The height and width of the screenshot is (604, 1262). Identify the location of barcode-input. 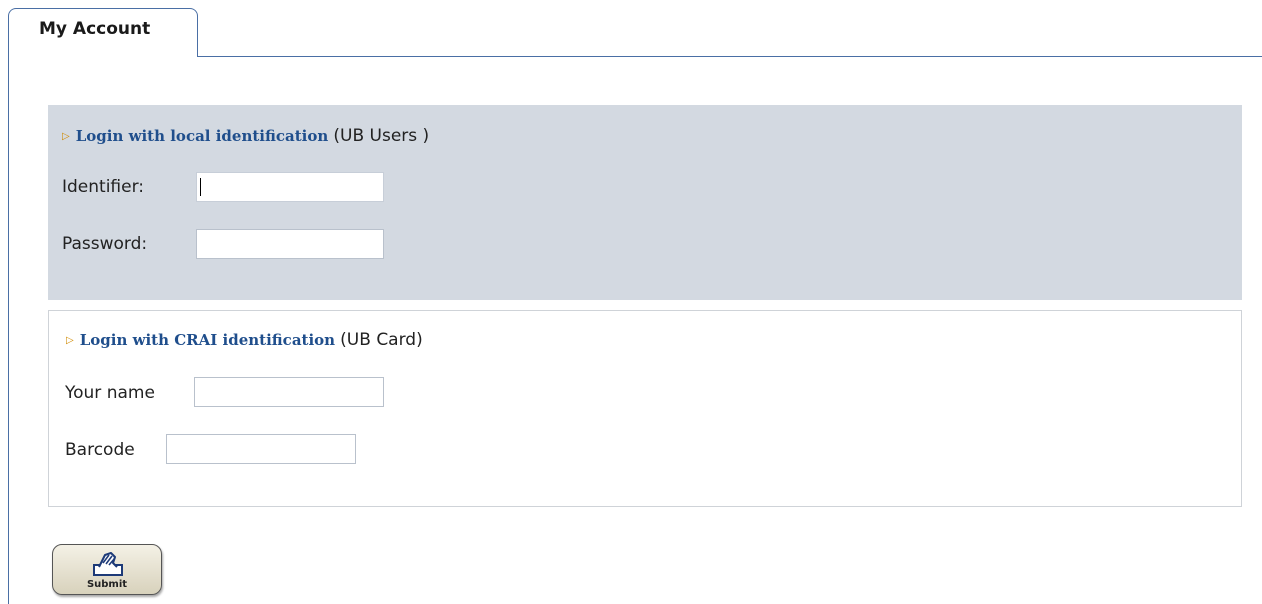
(261, 449).